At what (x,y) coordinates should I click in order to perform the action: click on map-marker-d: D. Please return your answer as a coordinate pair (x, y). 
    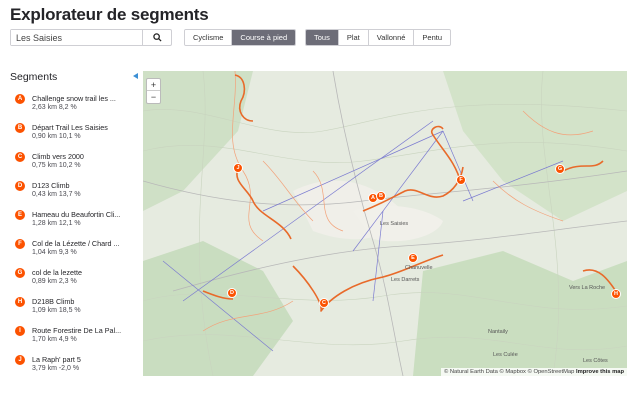
    Looking at the image, I should click on (232, 293).